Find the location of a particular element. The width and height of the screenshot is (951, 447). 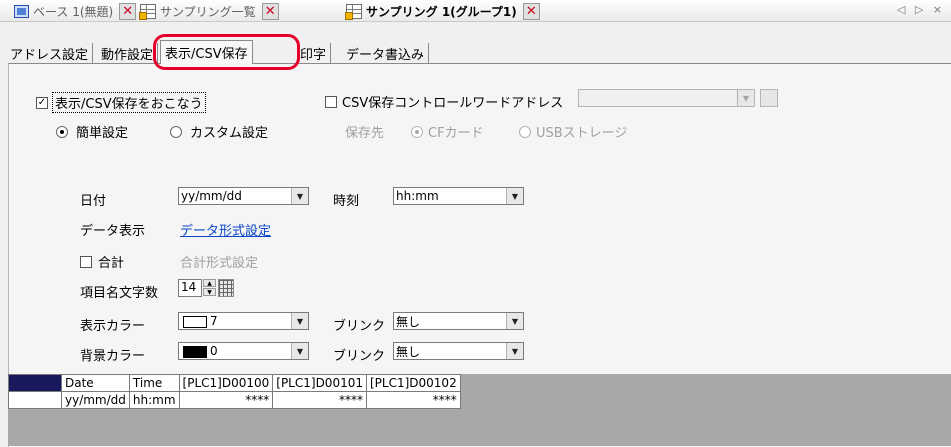

csv-control-option: CSV保存コントロールワードアドレス is located at coordinates (444, 101).